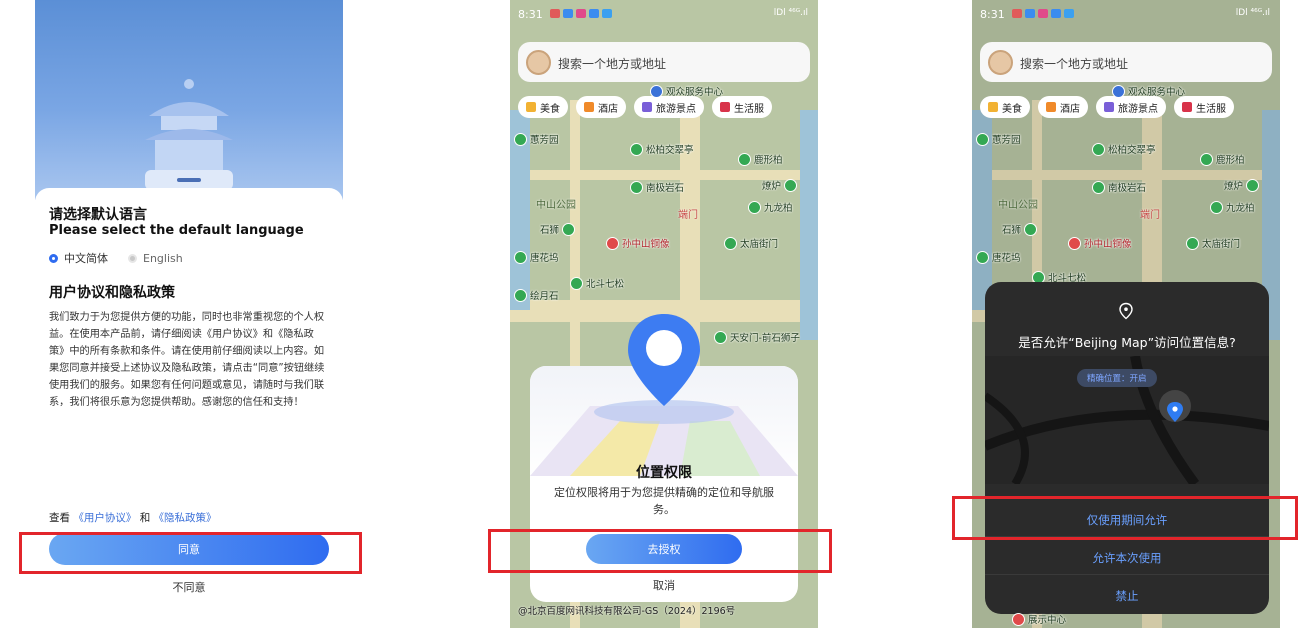 This screenshot has width=1304, height=628. What do you see at coordinates (1127, 342) in the screenshot?
I see `dialog-title: 是否允许“Beijing Map”访问位置信息?` at bounding box center [1127, 342].